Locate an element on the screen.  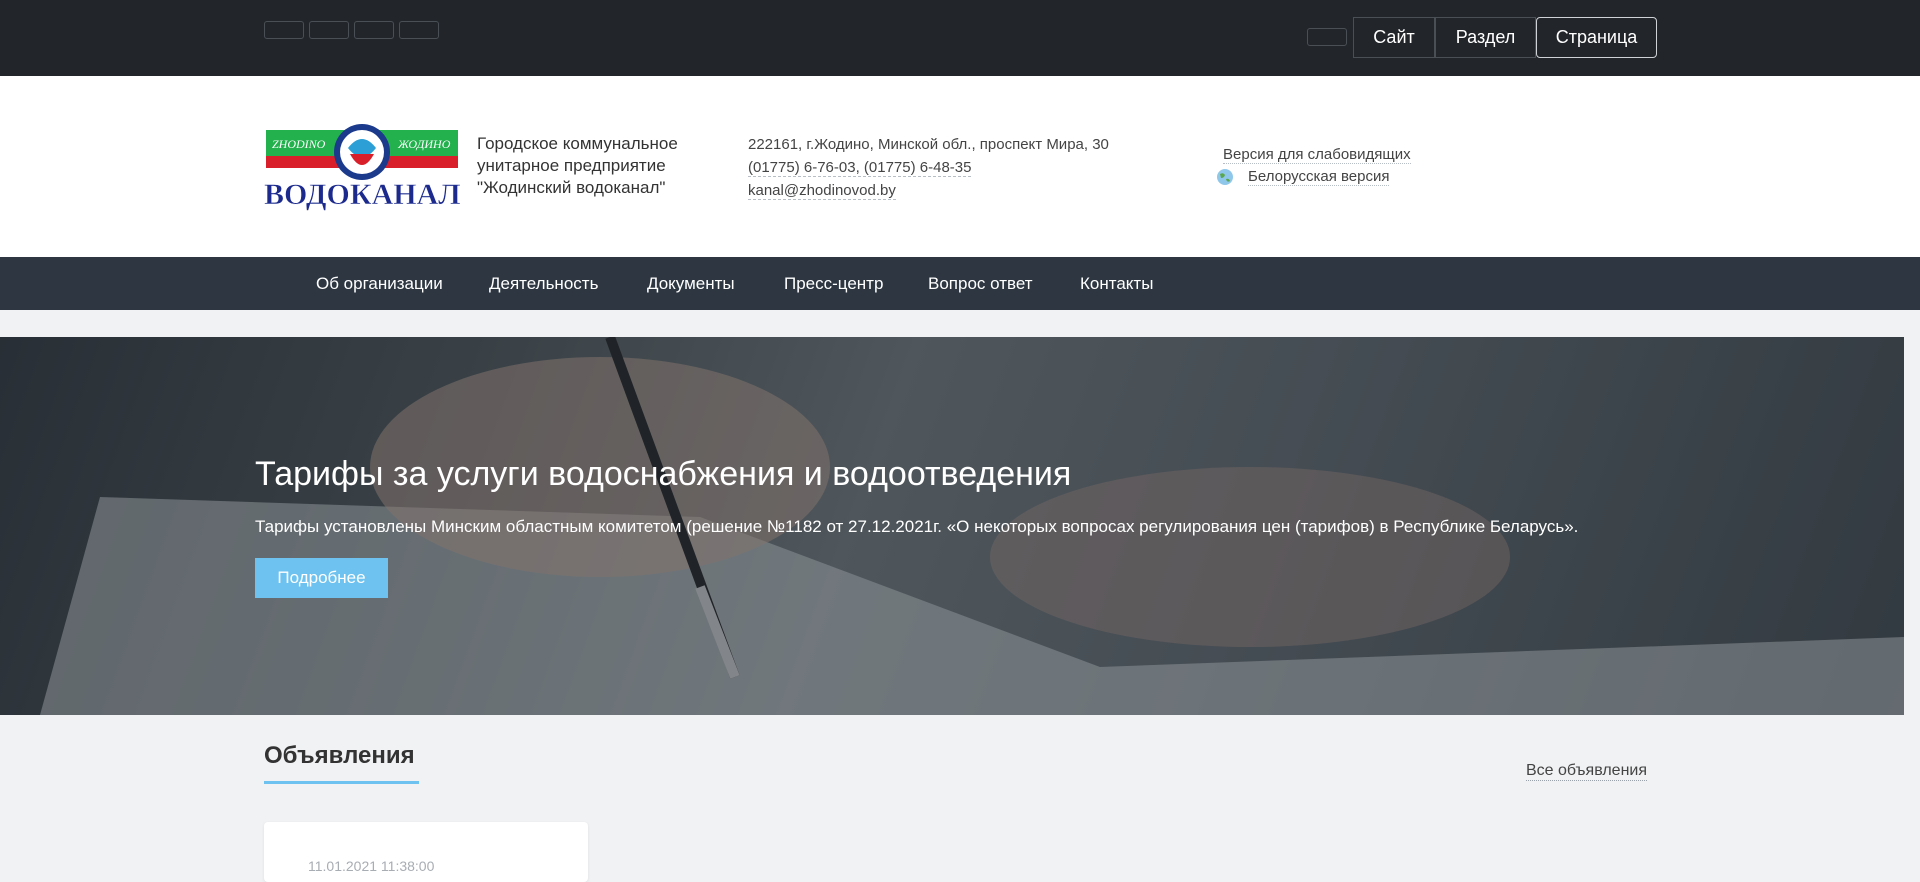
accessibility-version-link: Версия для слабовидящих is located at coordinates (1317, 155).